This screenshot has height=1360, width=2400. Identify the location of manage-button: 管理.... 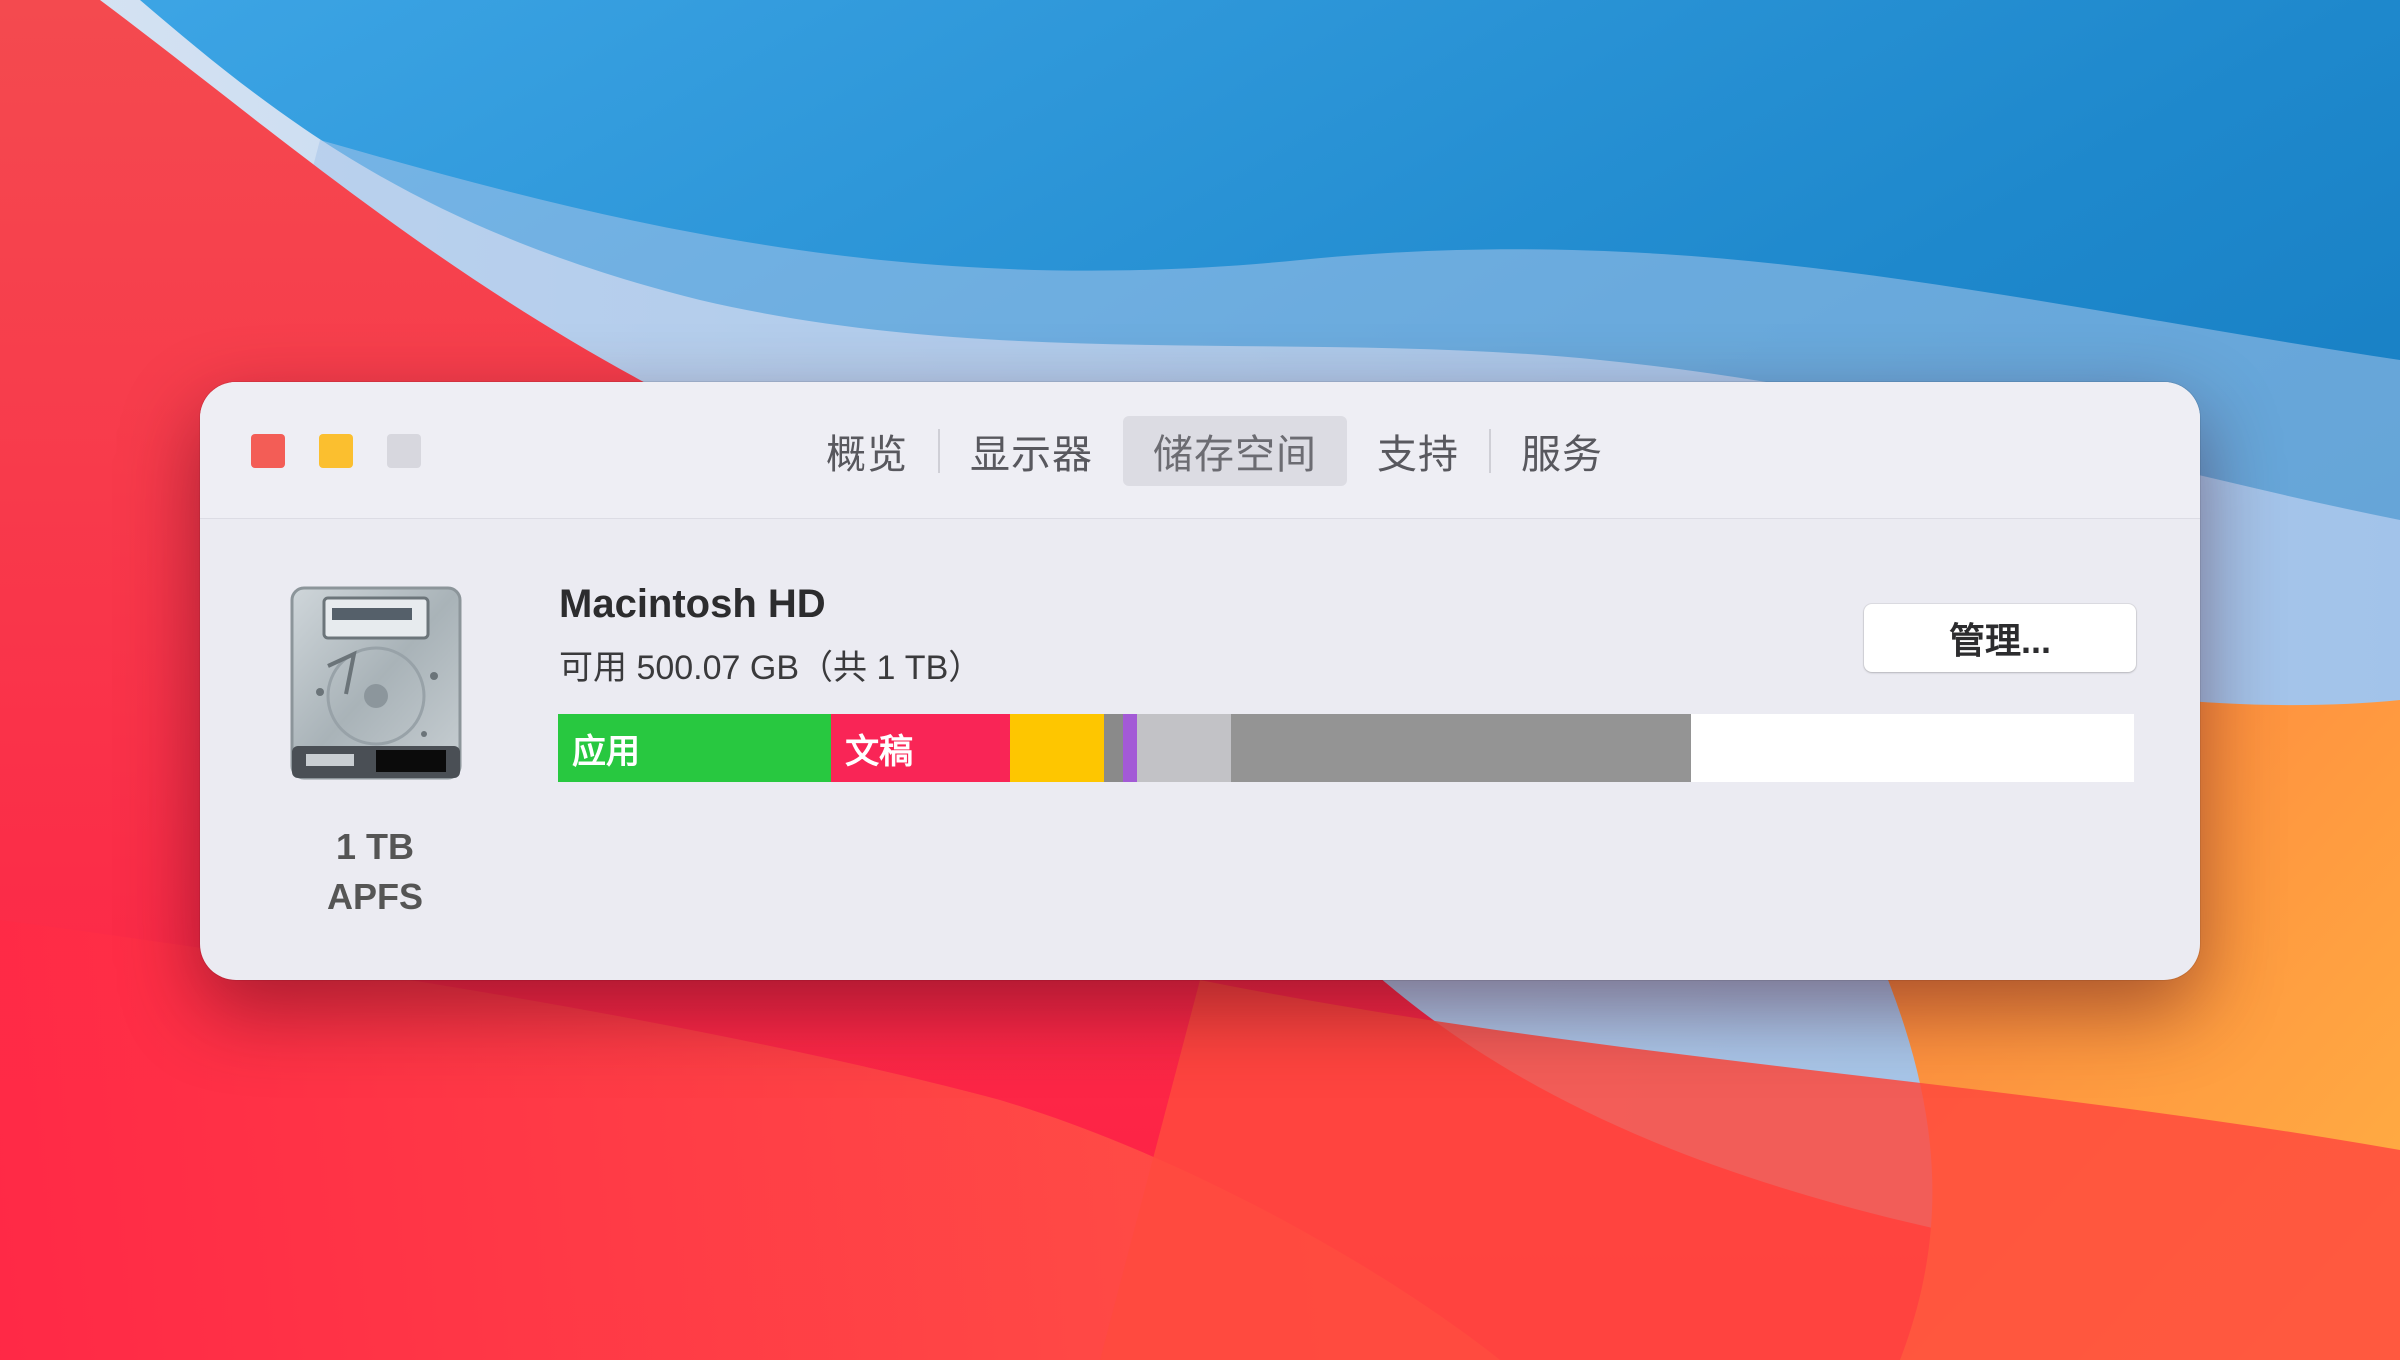
(2000, 638).